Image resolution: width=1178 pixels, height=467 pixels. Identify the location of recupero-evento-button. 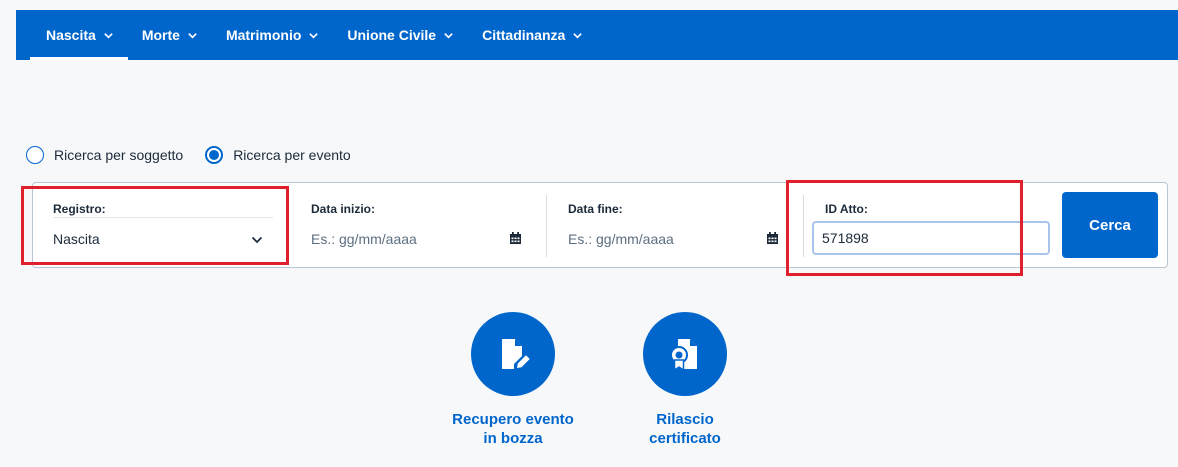
(513, 354).